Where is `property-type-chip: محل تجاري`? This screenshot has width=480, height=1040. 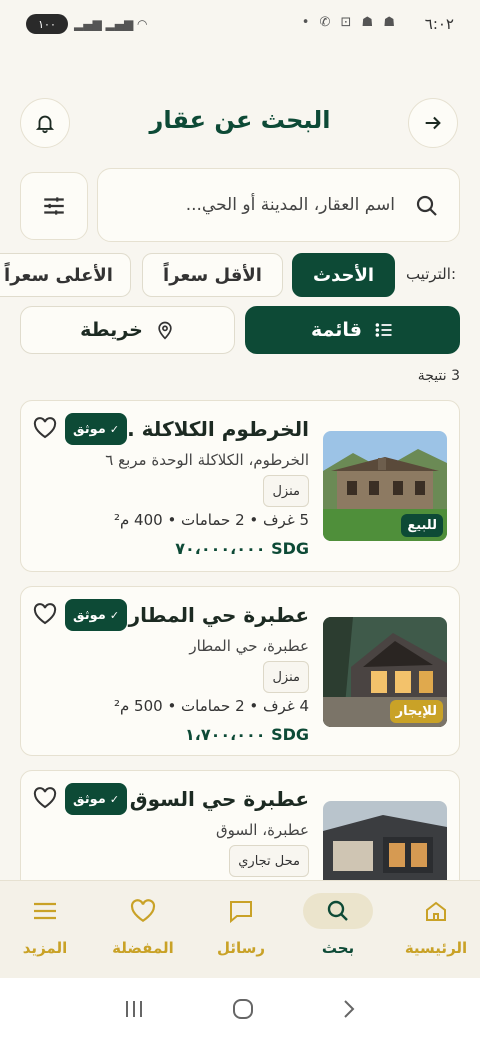
property-type-chip: محل تجاري is located at coordinates (269, 861).